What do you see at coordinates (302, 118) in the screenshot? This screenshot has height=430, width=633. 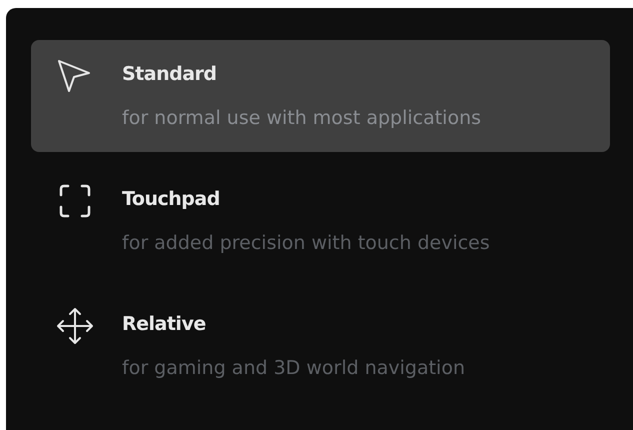 I see `option-description: for normal use with most applications` at bounding box center [302, 118].